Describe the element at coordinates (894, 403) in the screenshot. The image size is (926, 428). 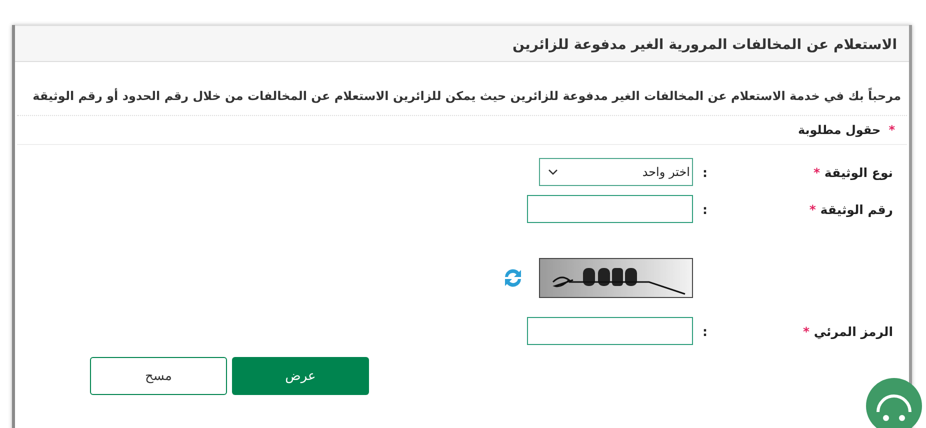
I see `chat-button` at that location.